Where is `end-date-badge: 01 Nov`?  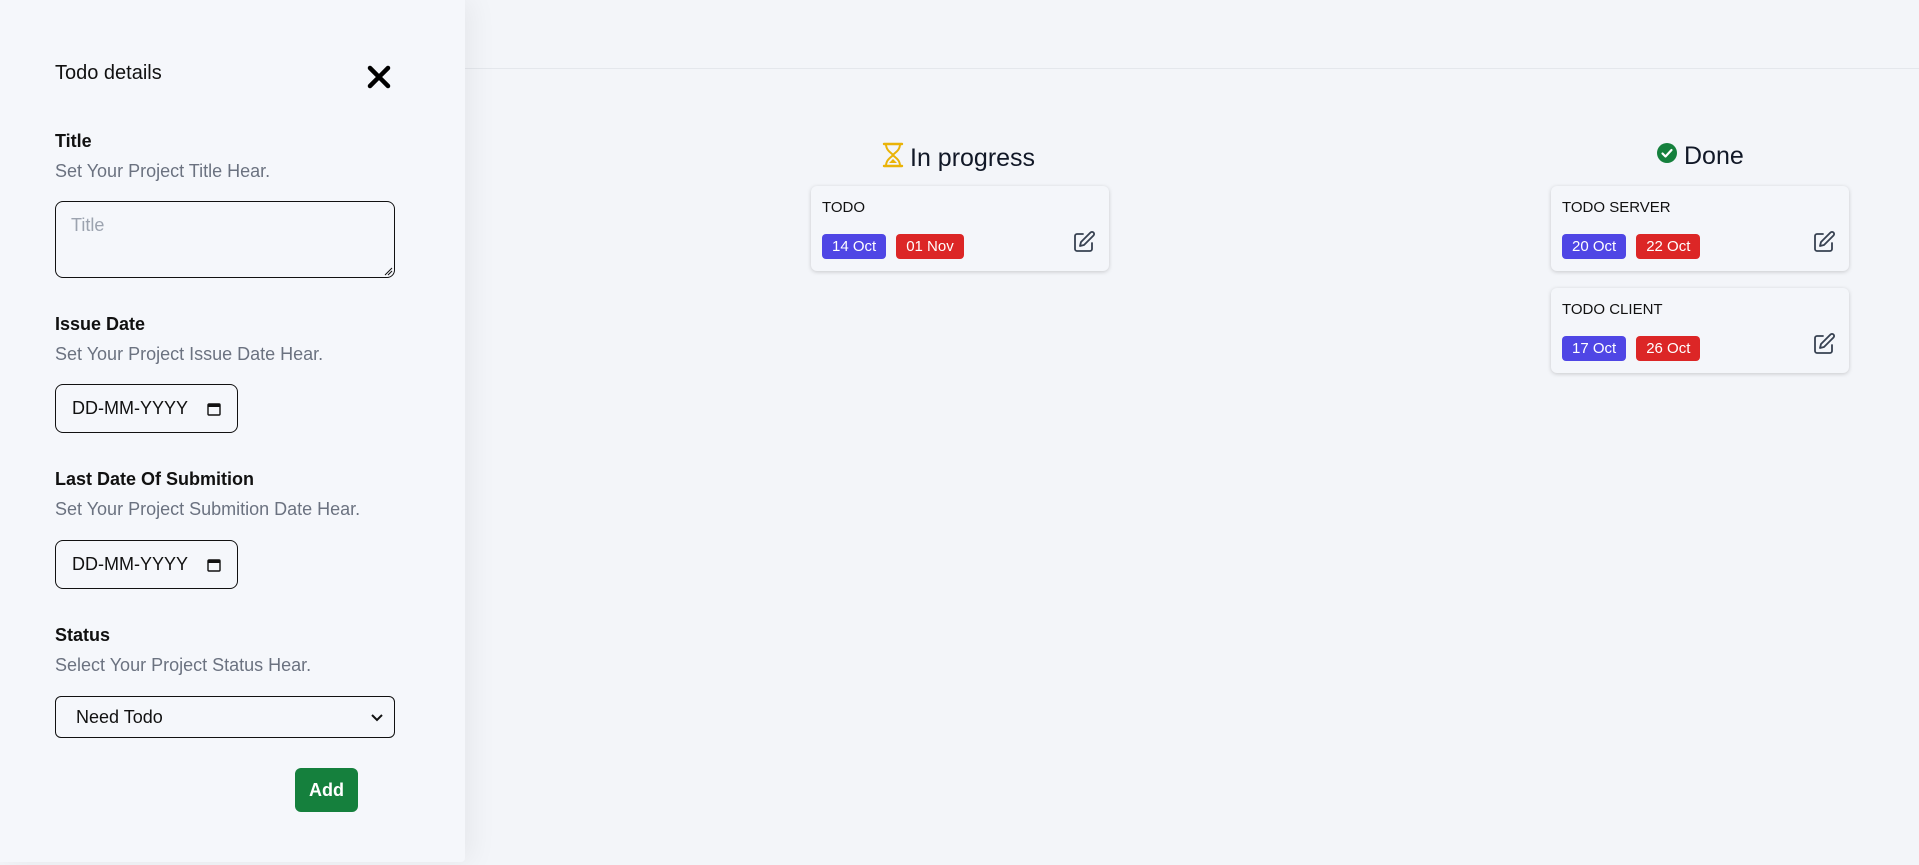
end-date-badge: 01 Nov is located at coordinates (930, 246).